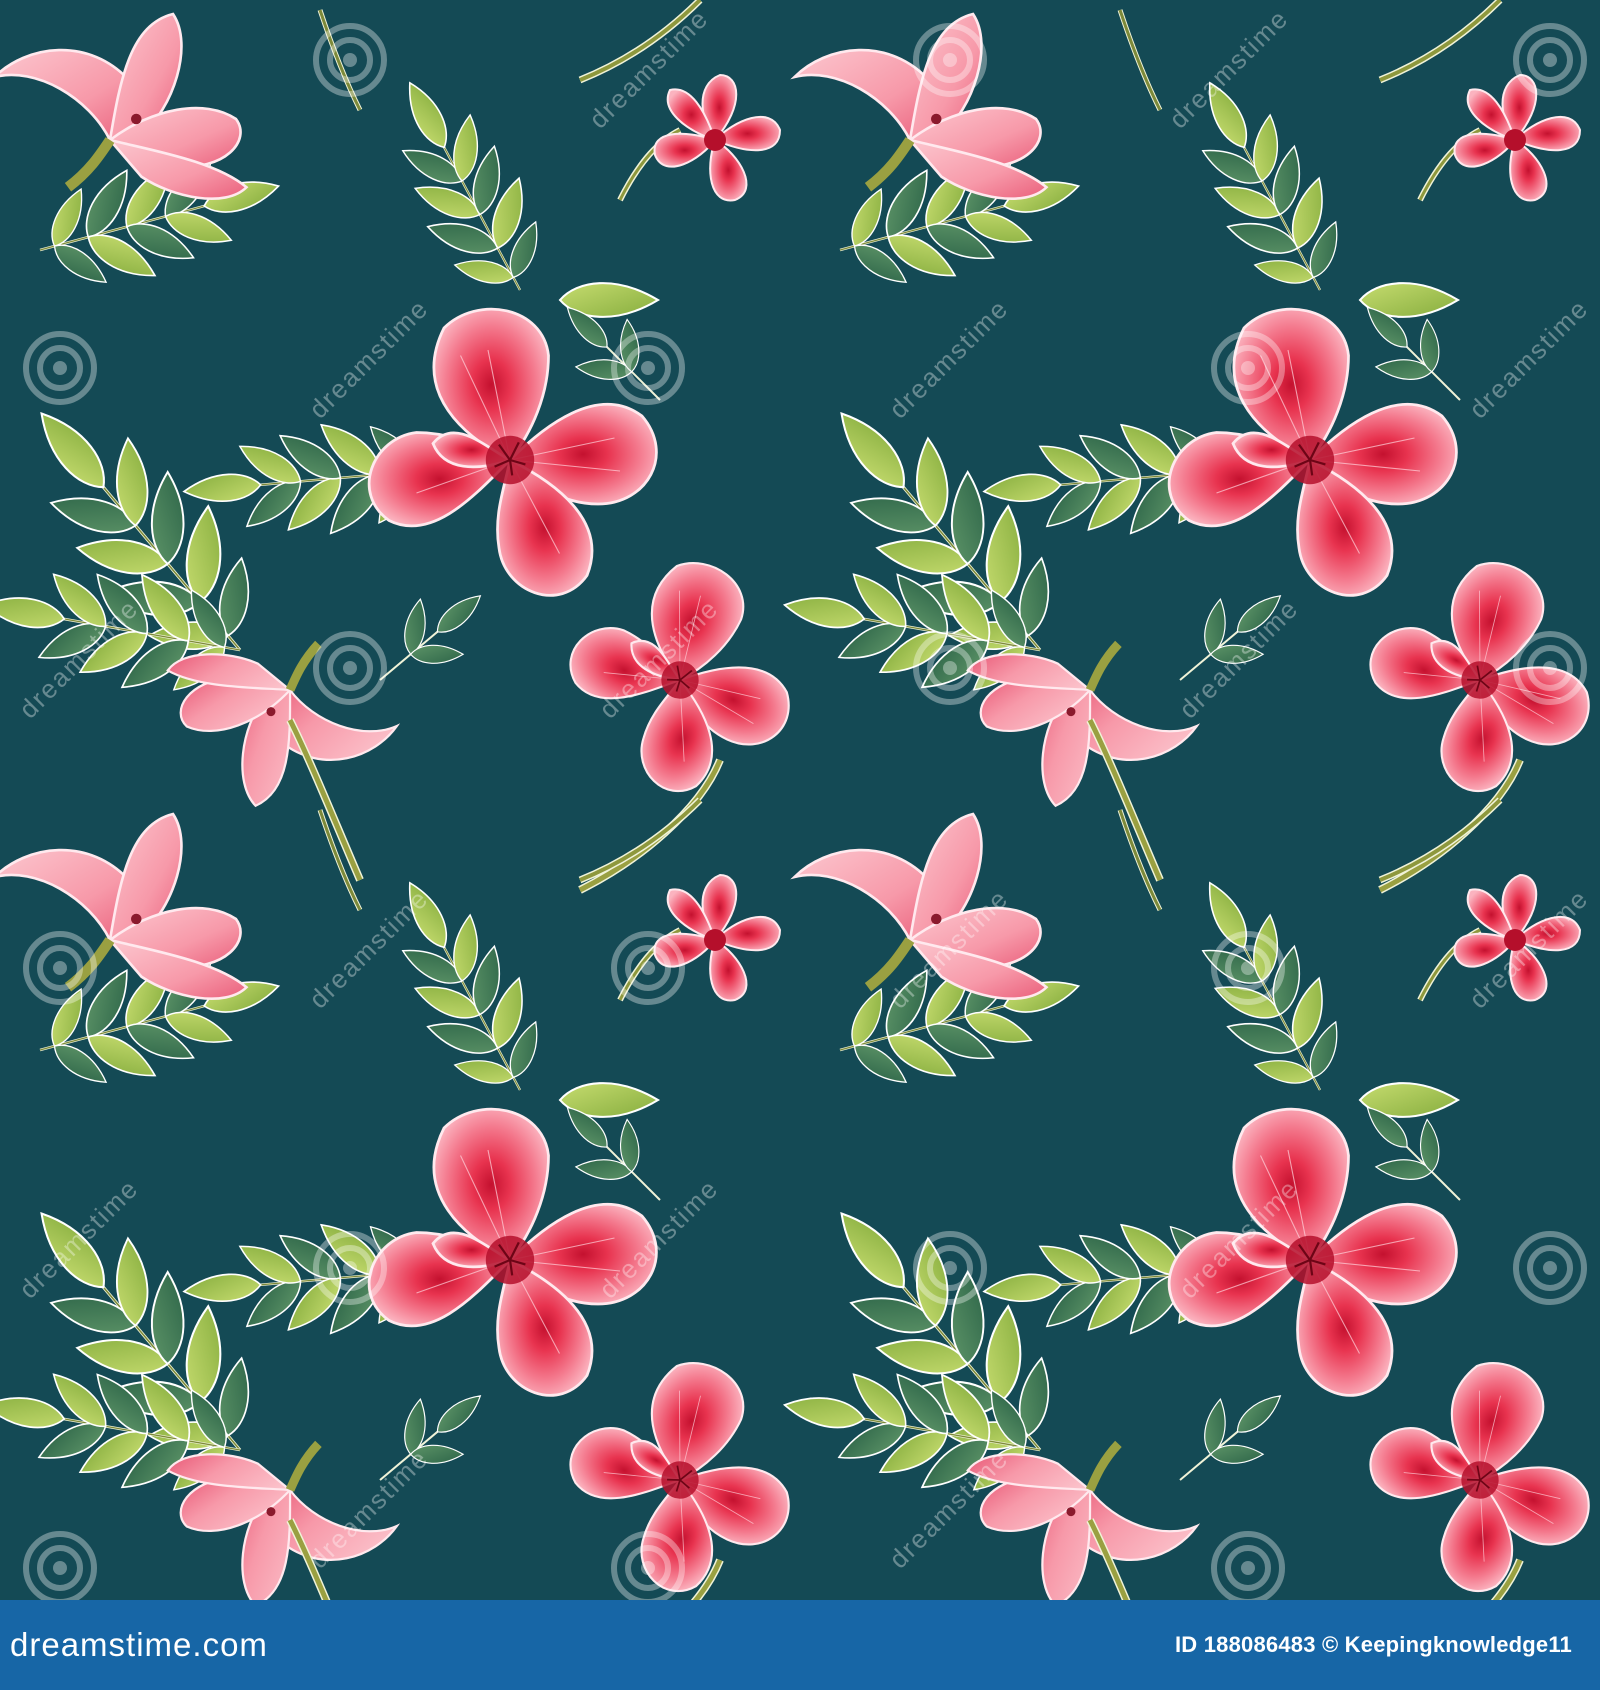 Image resolution: width=1600 pixels, height=1690 pixels. Describe the element at coordinates (101, 1644) in the screenshot. I see `brand-left: dreamstime` at that location.